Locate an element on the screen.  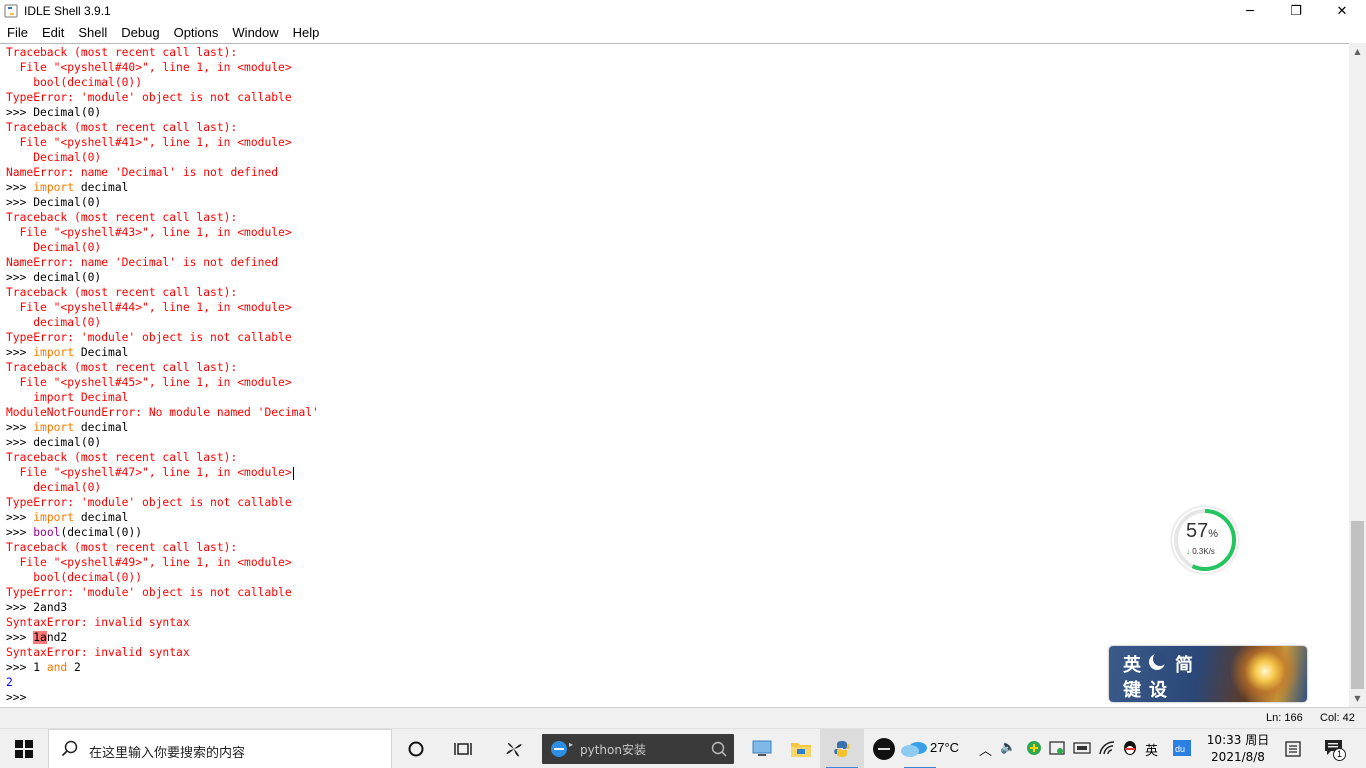
python-idle-taskbar-button is located at coordinates (842, 748).